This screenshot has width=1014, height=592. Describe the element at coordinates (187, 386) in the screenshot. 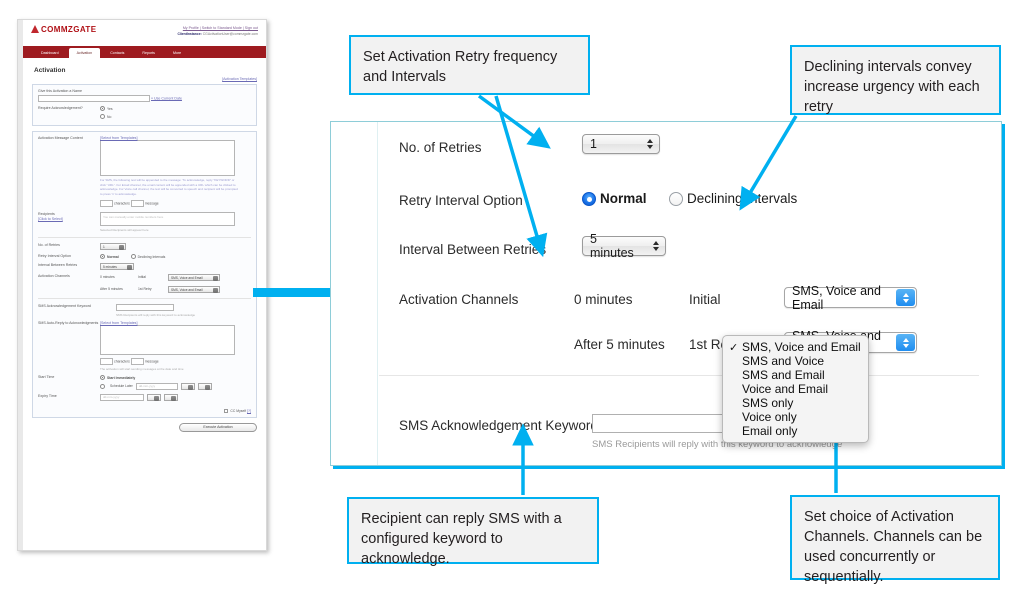

I see `schedule-hour-select` at that location.